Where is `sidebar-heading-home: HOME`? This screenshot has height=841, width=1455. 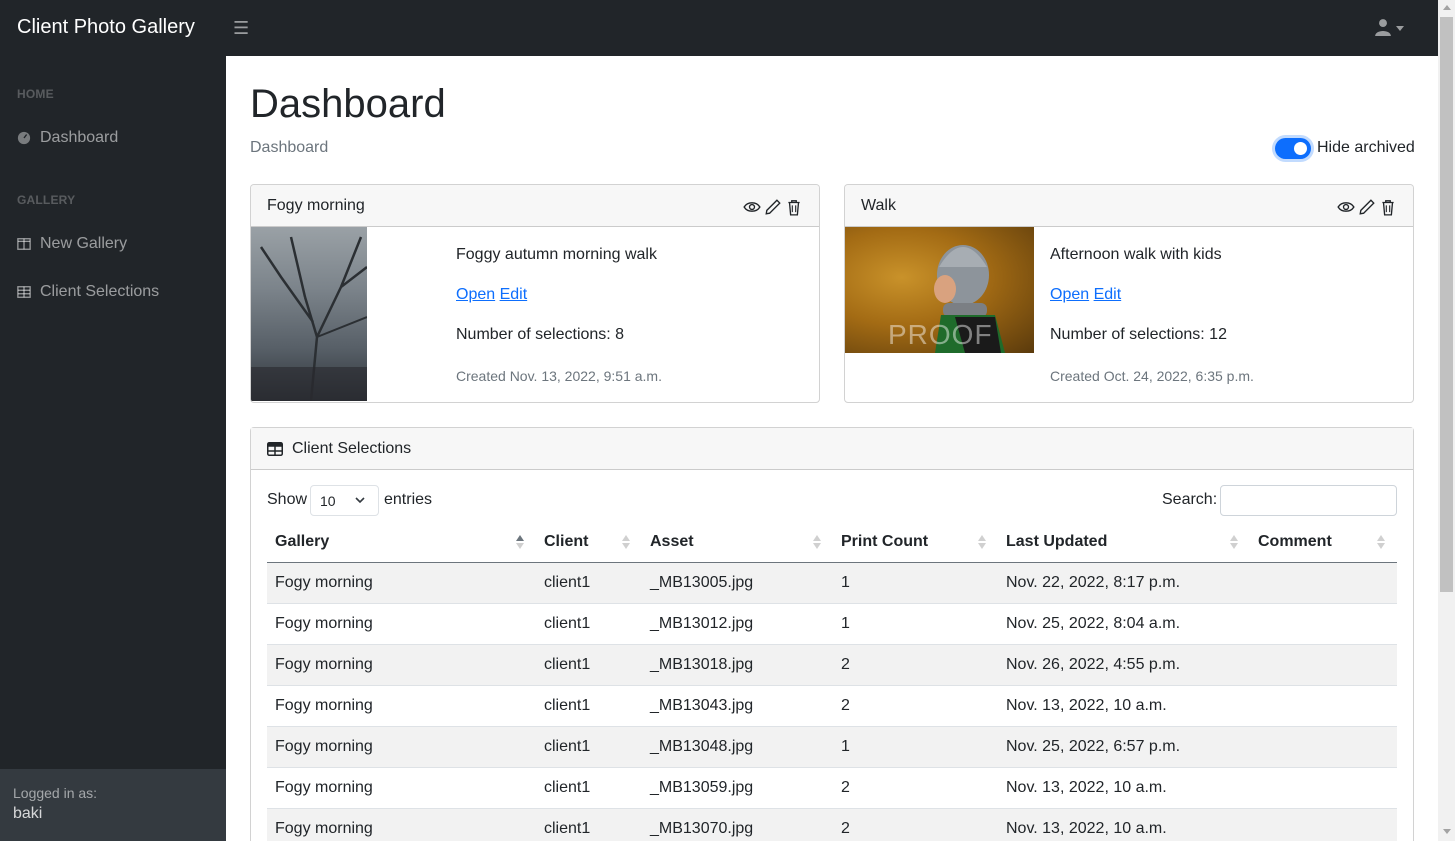
sidebar-heading-home: HOME is located at coordinates (35, 94).